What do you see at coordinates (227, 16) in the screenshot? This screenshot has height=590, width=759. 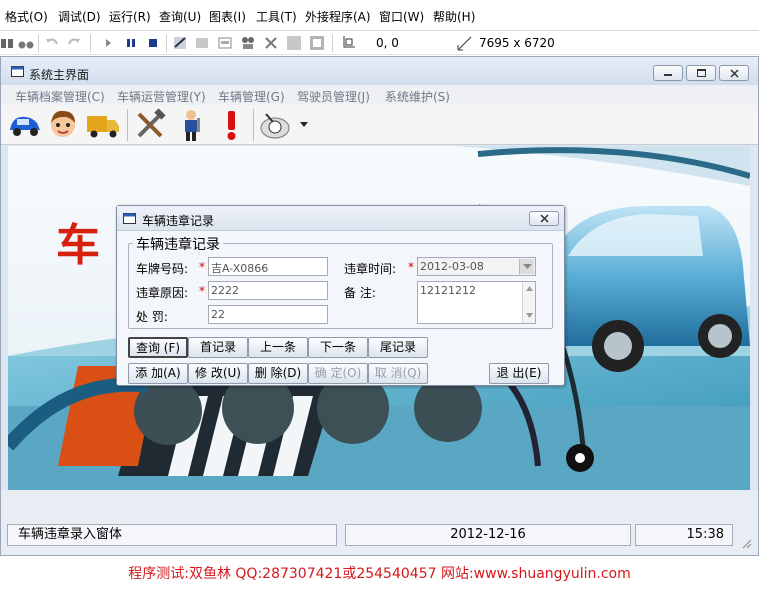 I see `ide-menu-chart: 图表(I)` at bounding box center [227, 16].